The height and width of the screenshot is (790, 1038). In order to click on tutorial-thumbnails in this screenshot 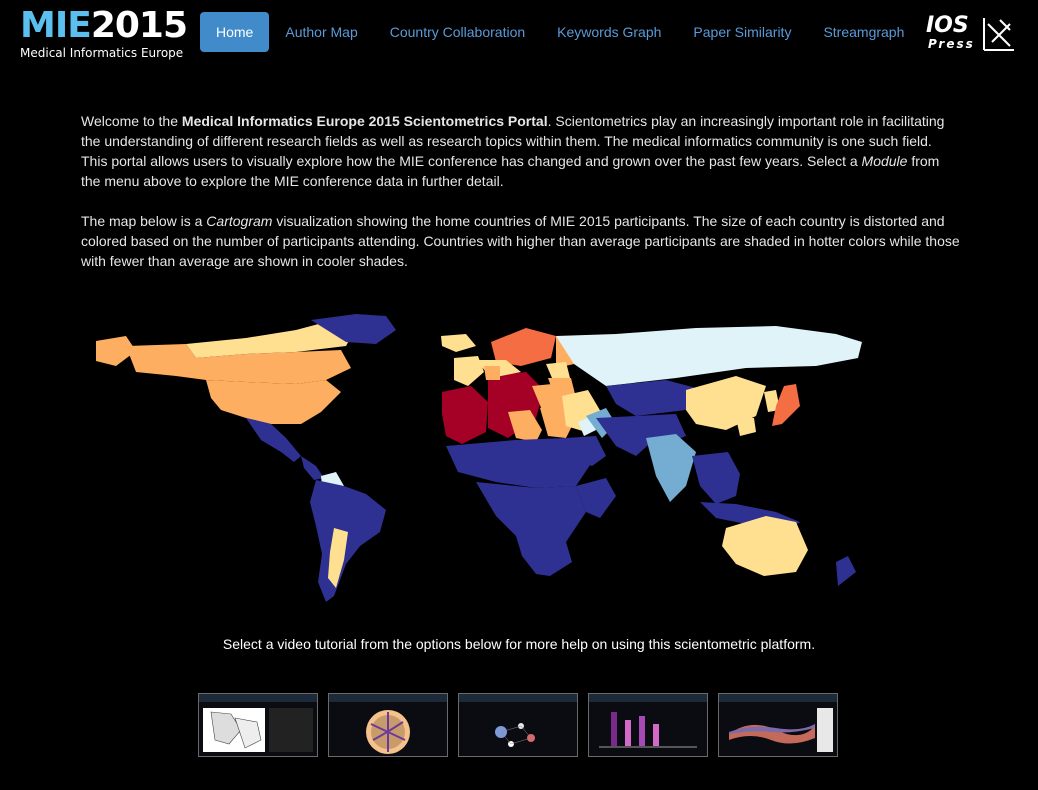, I will do `click(518, 725)`.